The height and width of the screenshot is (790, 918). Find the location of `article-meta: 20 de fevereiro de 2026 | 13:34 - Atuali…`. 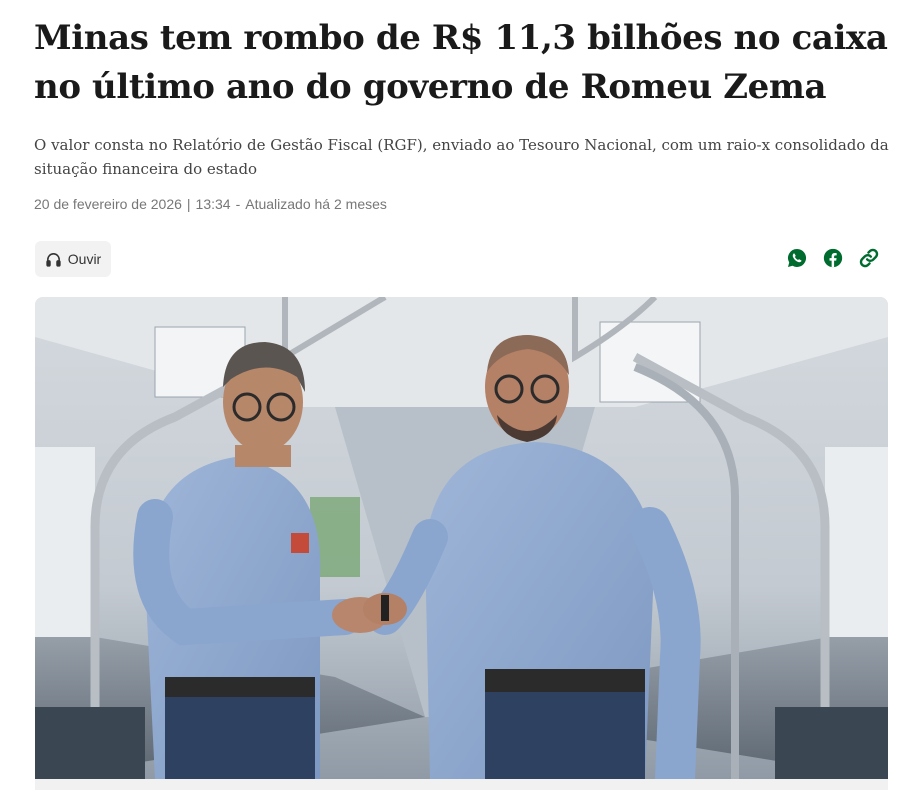

article-meta: 20 de fevereiro de 2026 | 13:34 - Atuali… is located at coordinates (210, 204).